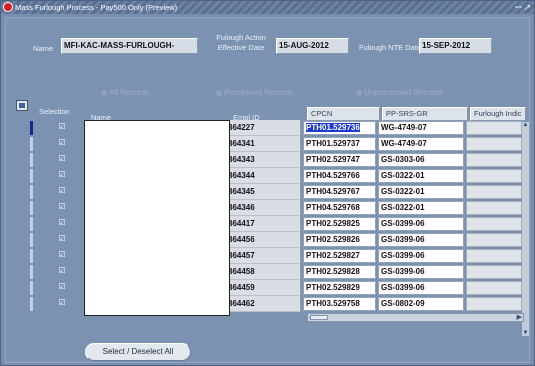  Describe the element at coordinates (263, 128) in the screenshot. I see `empl-id-cell: 364227` at that location.